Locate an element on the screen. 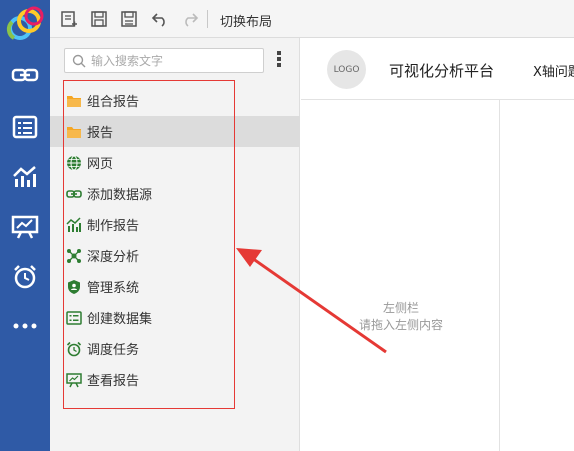 The width and height of the screenshot is (574, 451). more-nav-button is located at coordinates (25, 326).